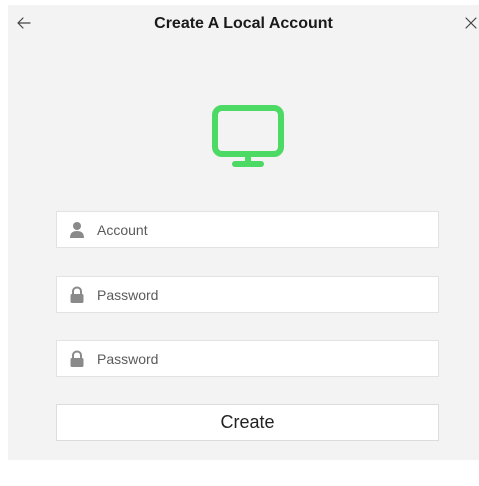 This screenshot has height=486, width=479. What do you see at coordinates (267, 358) in the screenshot?
I see `confirm-password-input` at bounding box center [267, 358].